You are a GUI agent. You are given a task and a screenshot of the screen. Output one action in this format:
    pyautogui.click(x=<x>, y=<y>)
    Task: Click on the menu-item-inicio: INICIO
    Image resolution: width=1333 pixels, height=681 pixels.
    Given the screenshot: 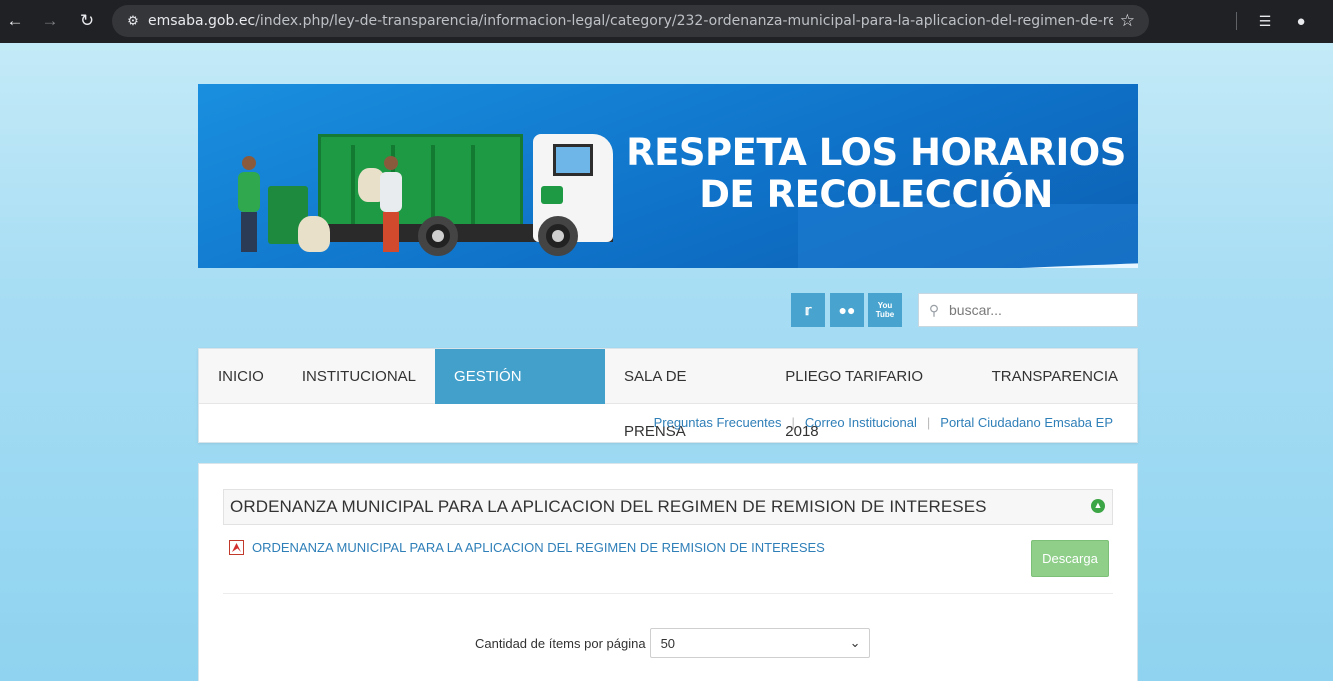 What is the action you would take?
    pyautogui.click(x=241, y=376)
    